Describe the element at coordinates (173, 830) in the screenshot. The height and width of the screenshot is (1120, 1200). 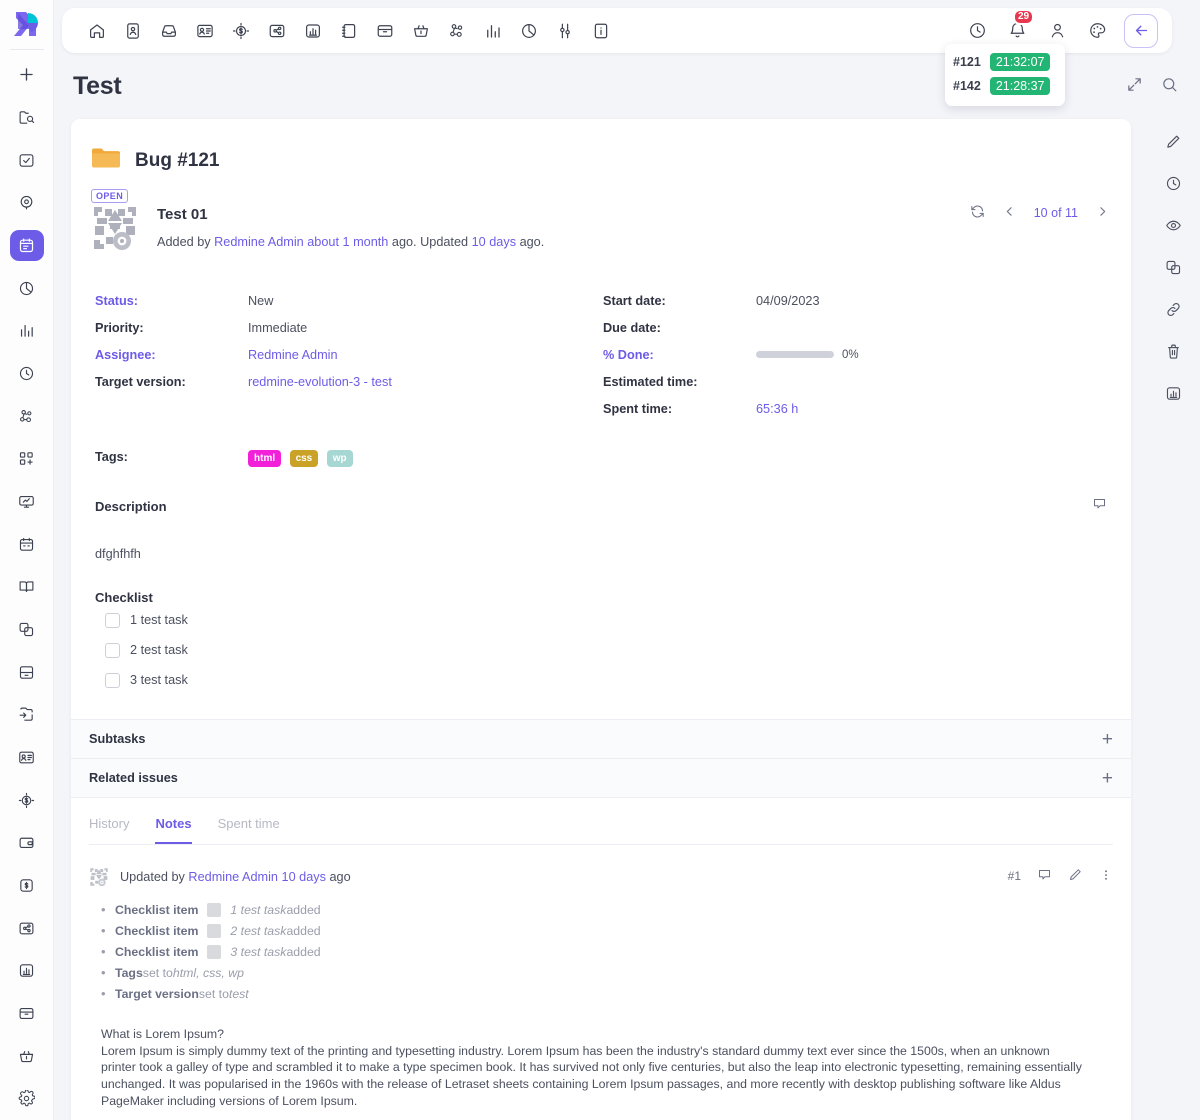
I see `tab-notes: Notes` at that location.